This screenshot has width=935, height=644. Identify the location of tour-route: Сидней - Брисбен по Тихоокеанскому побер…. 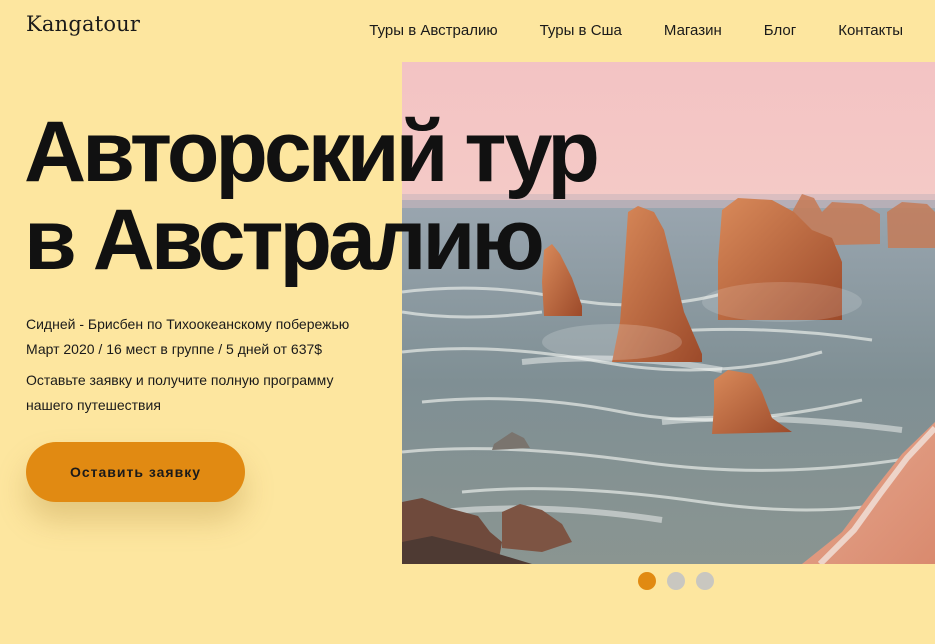
(188, 324).